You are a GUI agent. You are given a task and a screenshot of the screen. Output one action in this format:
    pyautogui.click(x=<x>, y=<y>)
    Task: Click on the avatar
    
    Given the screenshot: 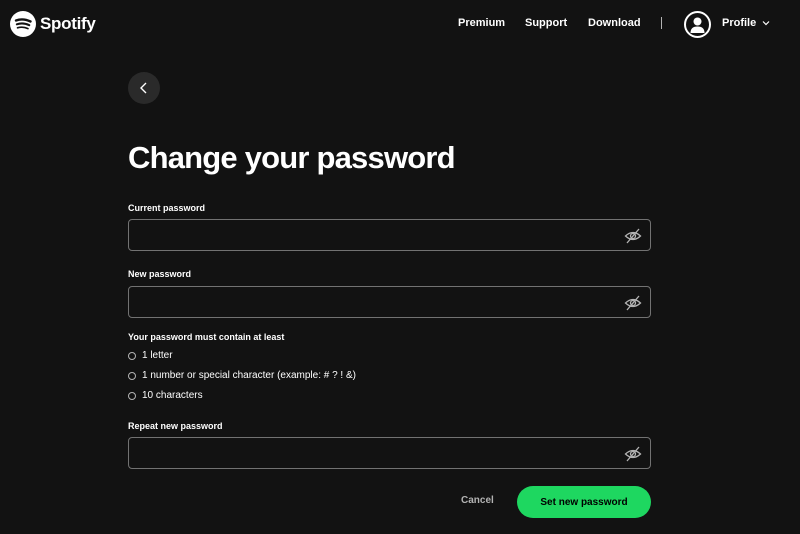 What is the action you would take?
    pyautogui.click(x=697, y=24)
    